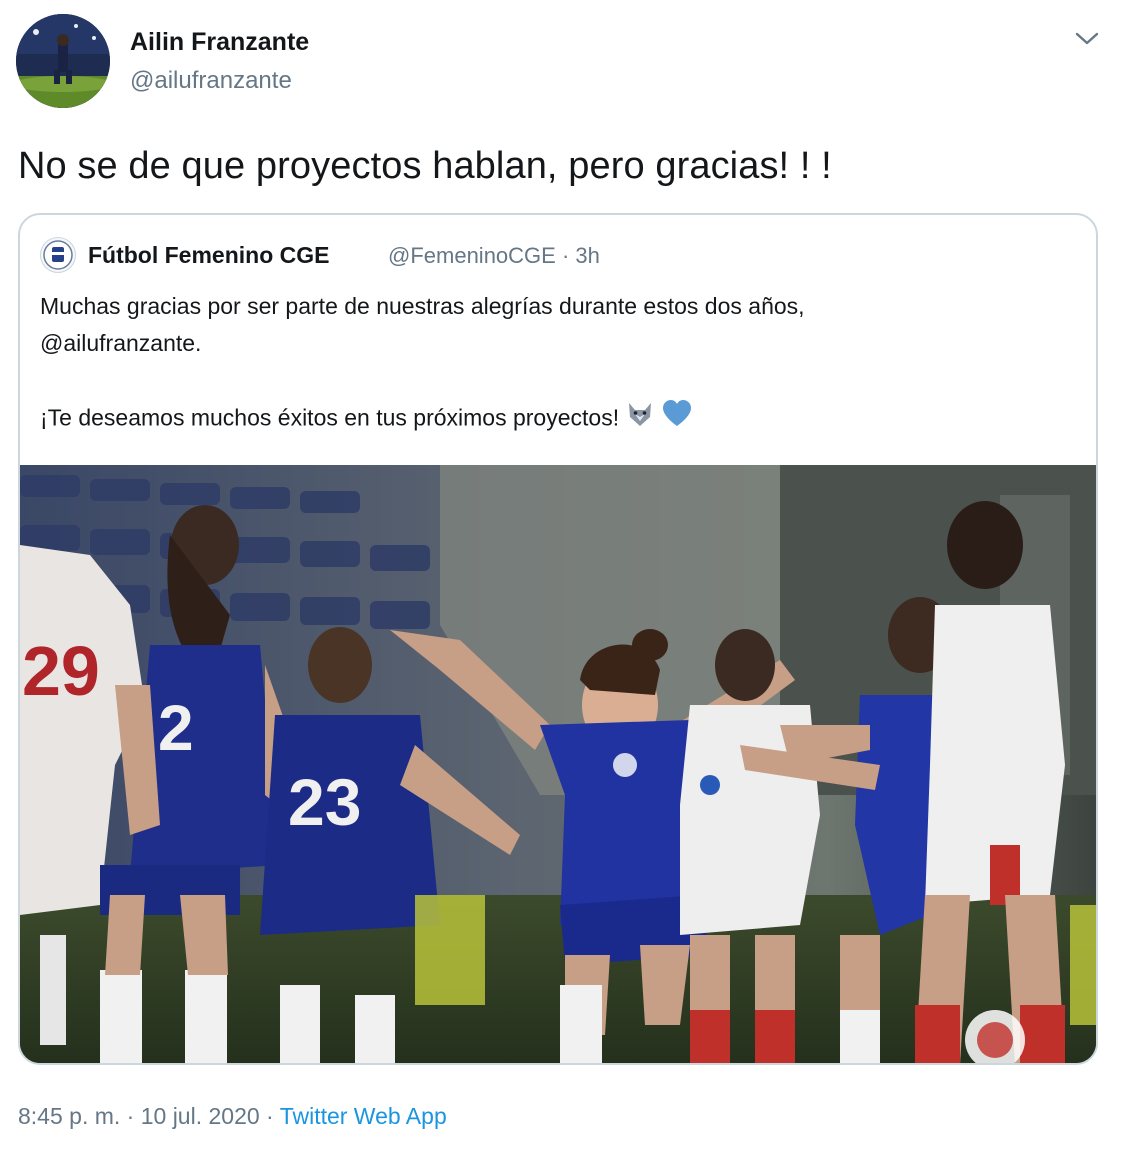  What do you see at coordinates (176, 728) in the screenshot?
I see `svg-text: 2` at bounding box center [176, 728].